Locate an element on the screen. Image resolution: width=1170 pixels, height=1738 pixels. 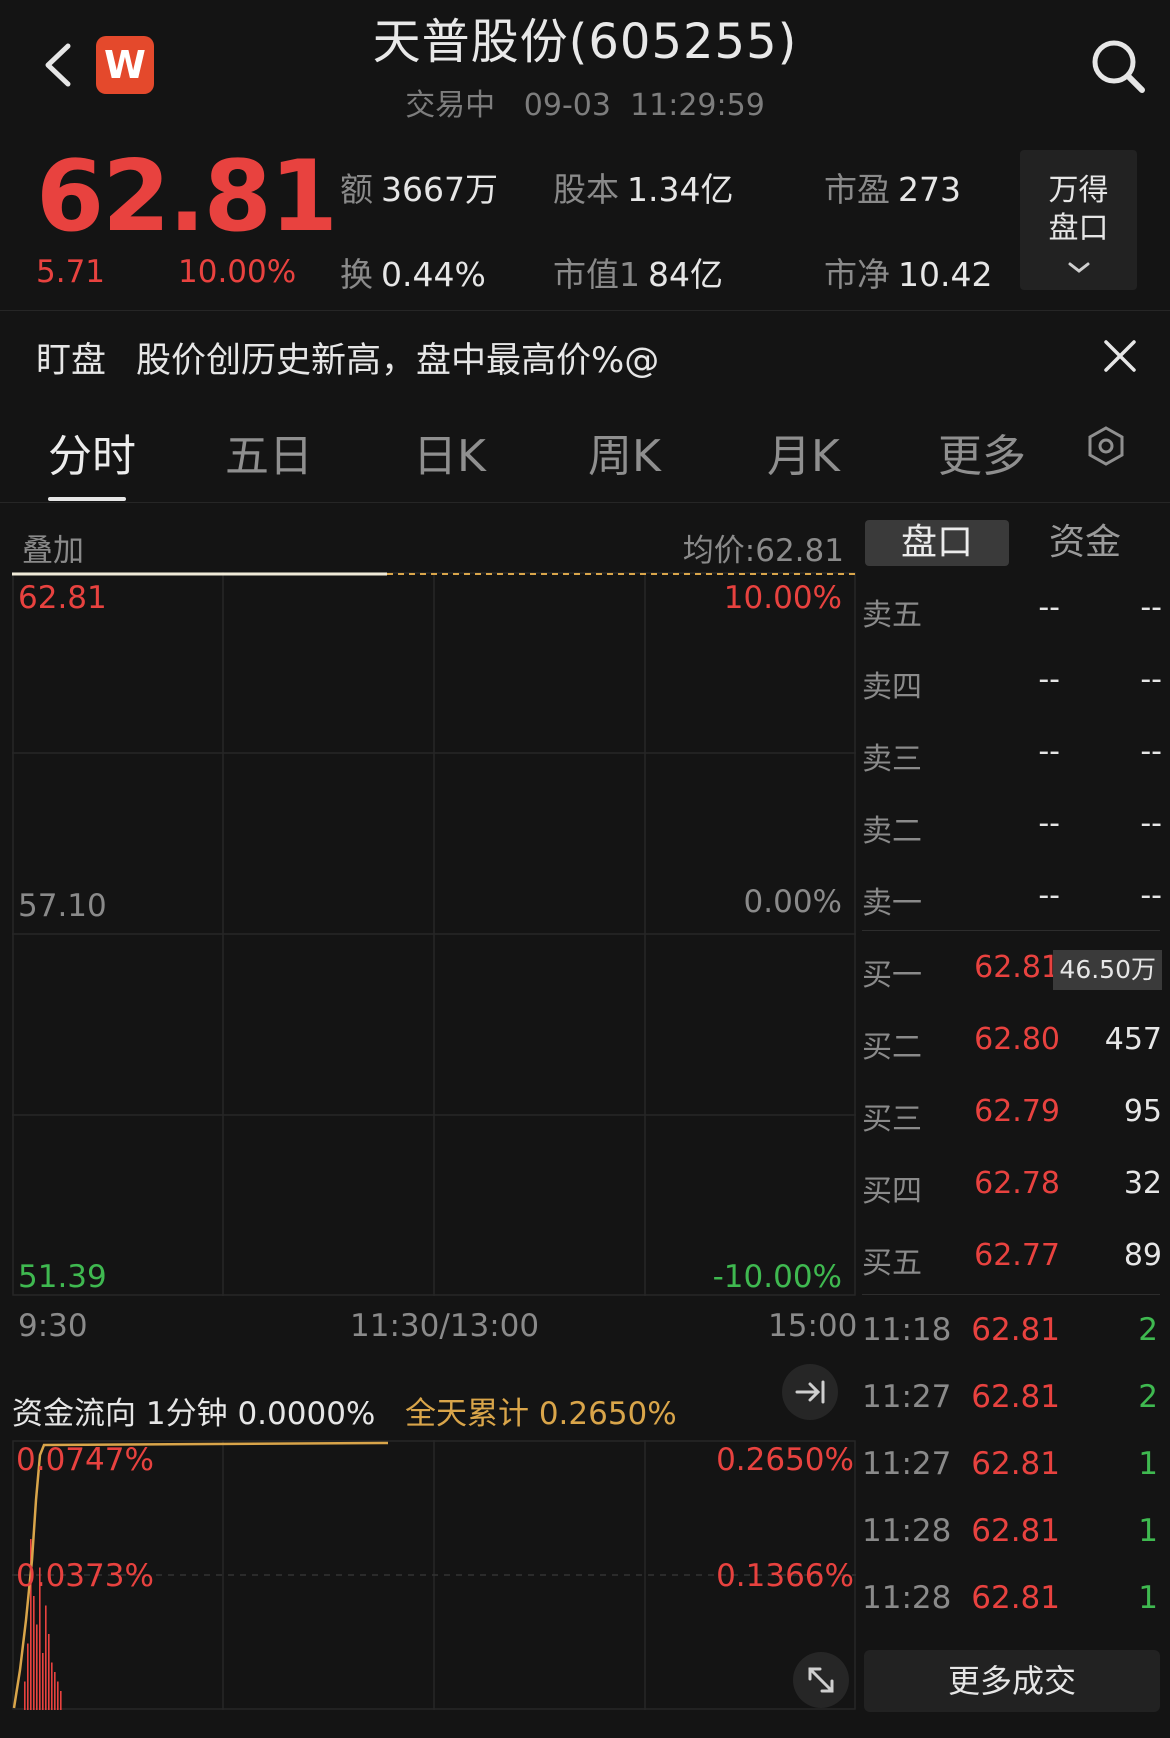
search-button is located at coordinates (1118, 66).